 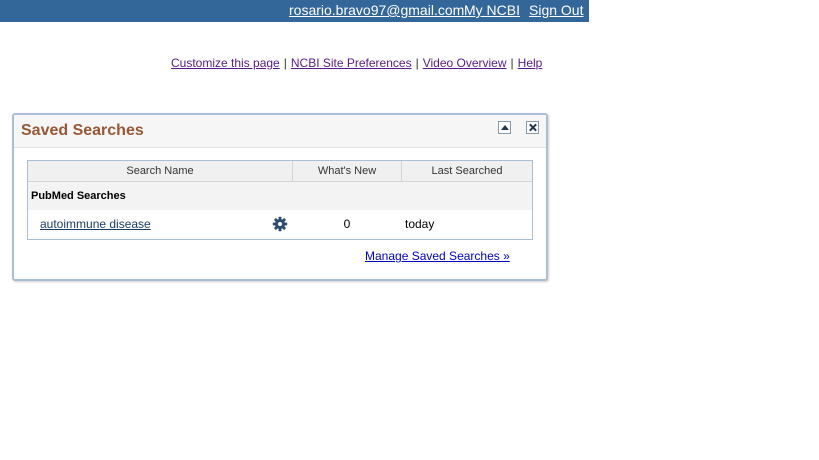 What do you see at coordinates (160, 171) in the screenshot?
I see `column-search-name: Search Name` at bounding box center [160, 171].